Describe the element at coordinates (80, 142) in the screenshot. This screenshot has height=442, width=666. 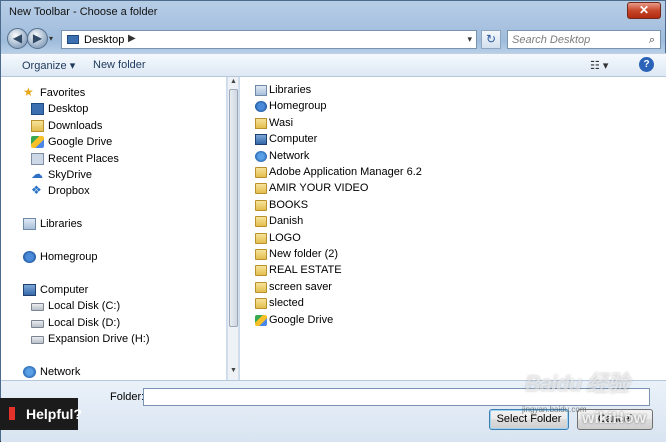
I see `nav-label: Google Drive` at that location.